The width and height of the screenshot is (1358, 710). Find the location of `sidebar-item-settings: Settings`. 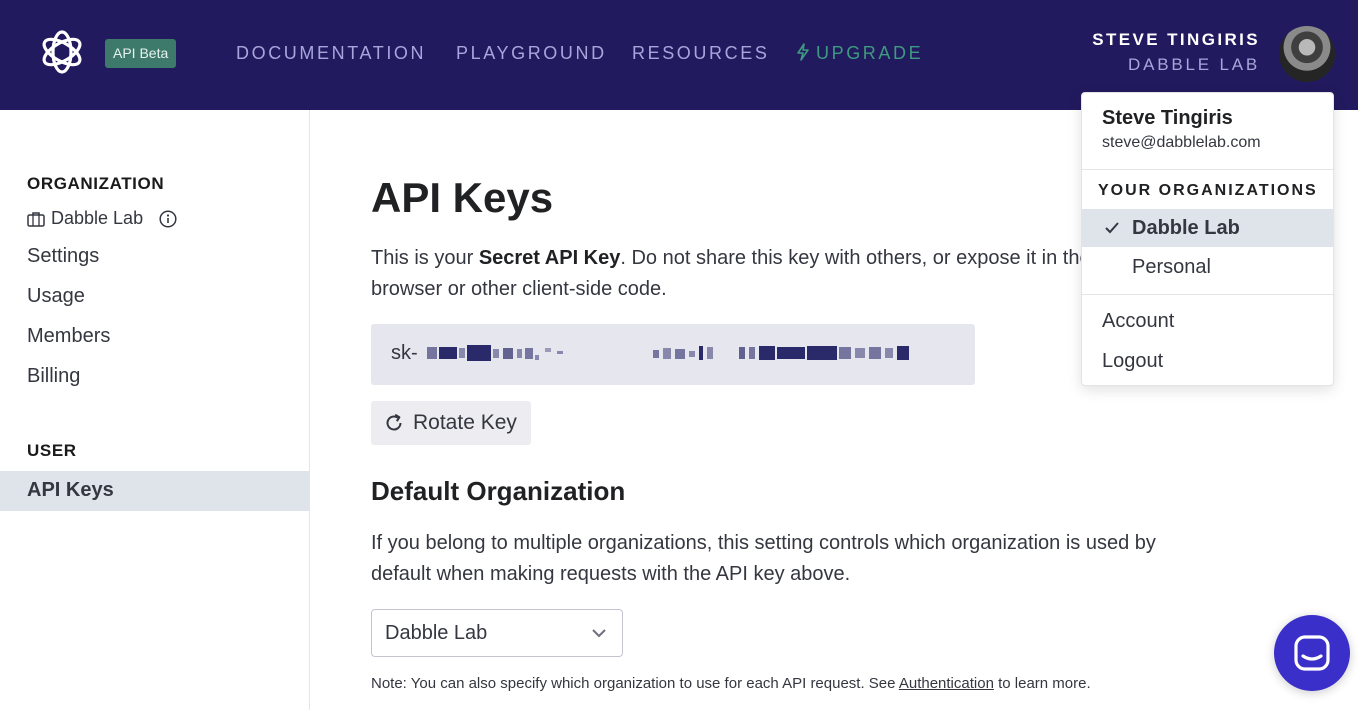

sidebar-item-settings: Settings is located at coordinates (63, 256).